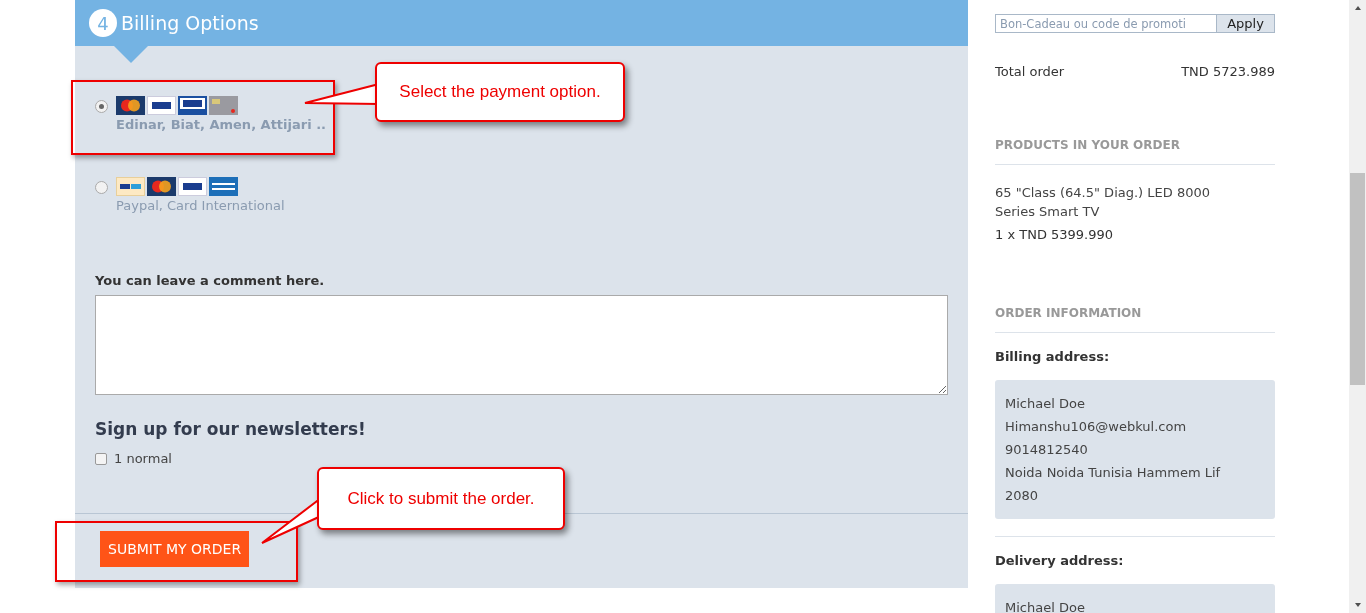 This screenshot has height=613, width=1366. Describe the element at coordinates (210, 280) in the screenshot. I see `comment-label: You can leave a comment here.` at that location.